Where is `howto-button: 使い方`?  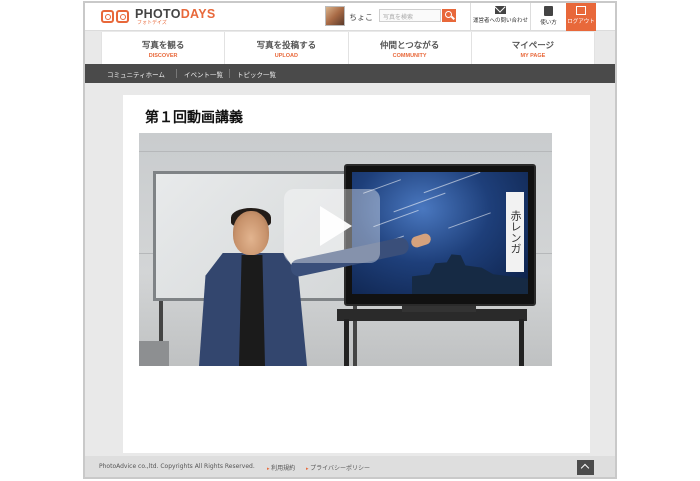 howto-button: 使い方 is located at coordinates (548, 17).